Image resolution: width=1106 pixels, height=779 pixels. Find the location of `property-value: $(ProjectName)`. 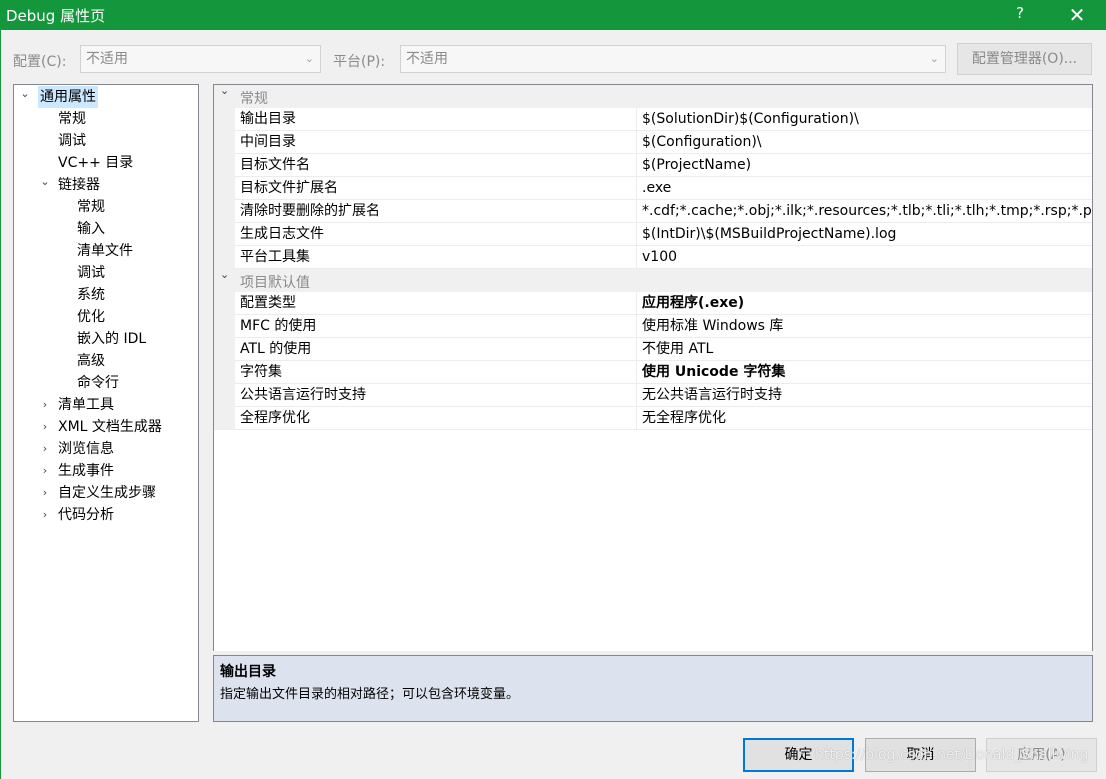

property-value: $(ProjectName) is located at coordinates (864, 165).